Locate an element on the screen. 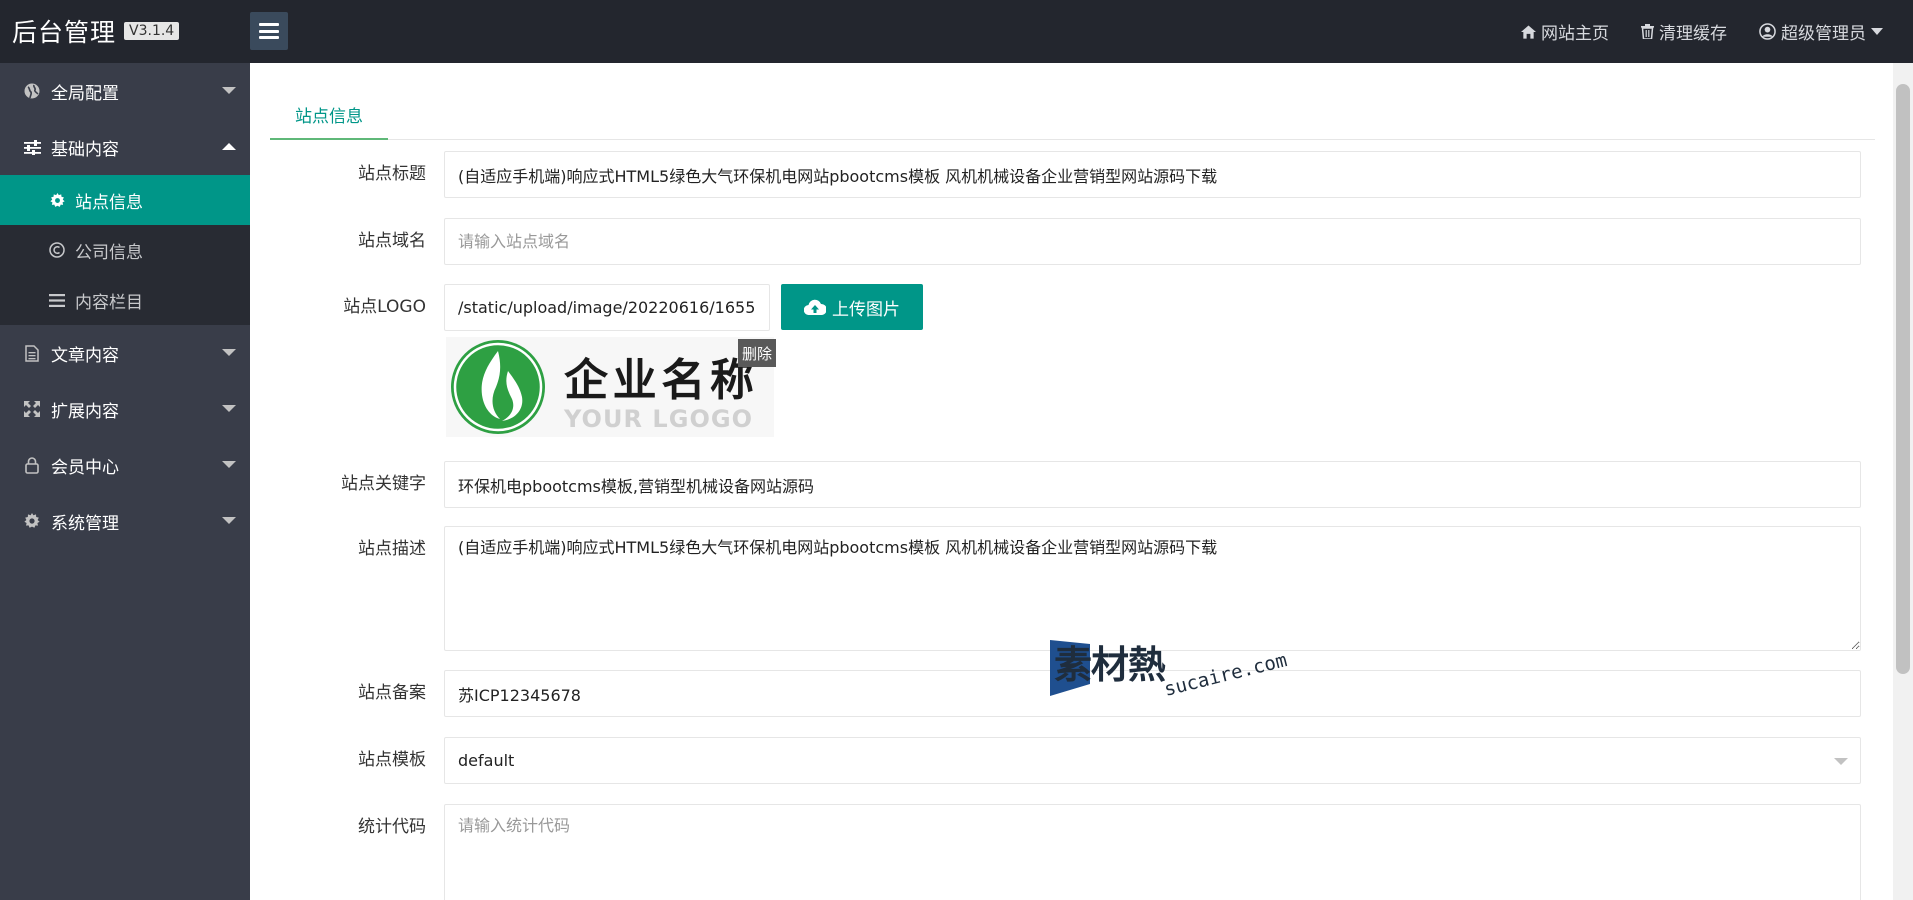 The image size is (1913, 900). sidebar-subitem-label: 站点信息 is located at coordinates (109, 202).